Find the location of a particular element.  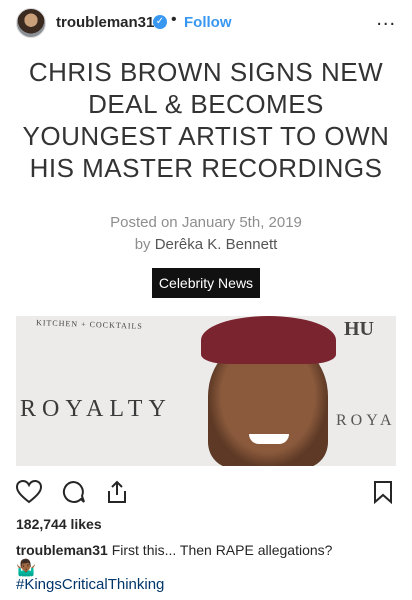

banner-royalty-text: ROYALTY is located at coordinates (96, 409).